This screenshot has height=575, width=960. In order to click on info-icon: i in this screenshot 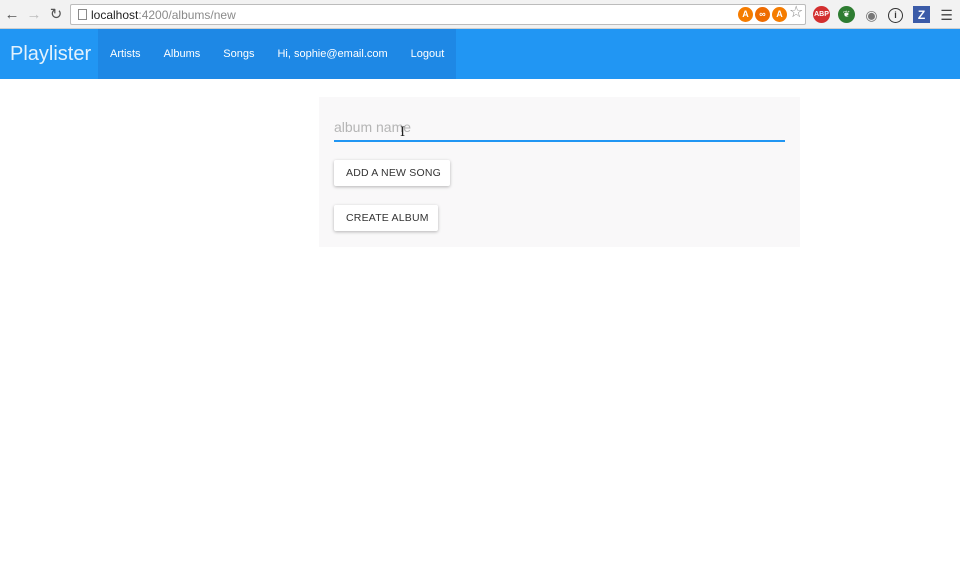, I will do `click(895, 15)`.